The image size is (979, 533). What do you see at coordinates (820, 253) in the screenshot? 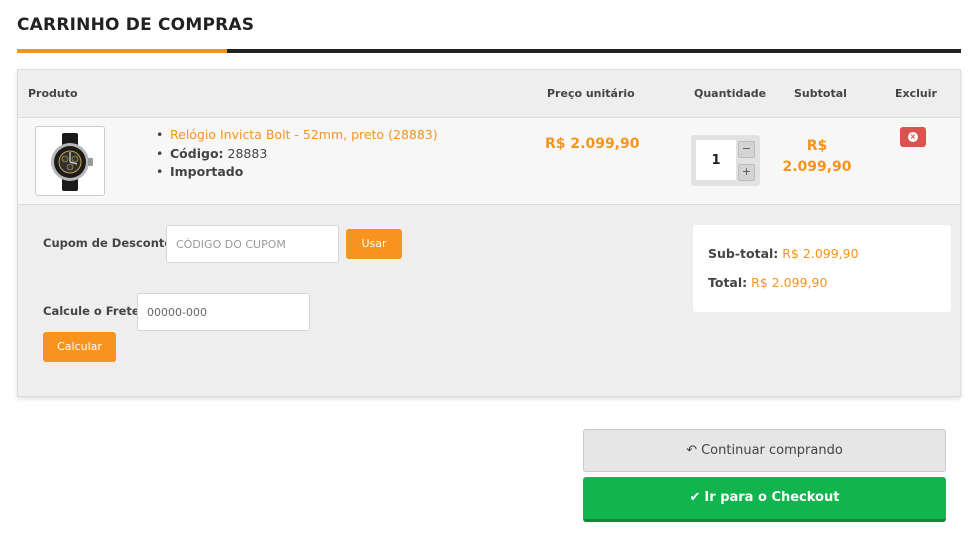
I see `summary-subtotal-value: R$ 2.099,90` at bounding box center [820, 253].